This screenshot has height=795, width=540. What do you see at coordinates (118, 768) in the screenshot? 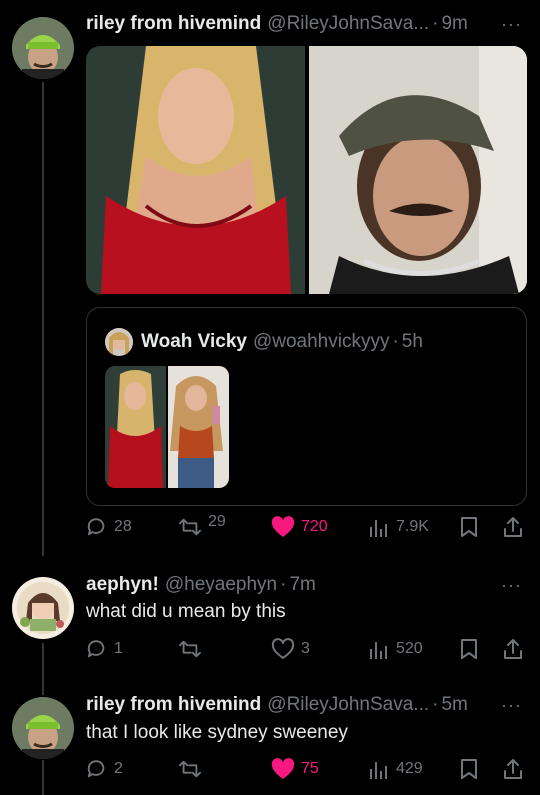
I see `reply-count: 2` at bounding box center [118, 768].